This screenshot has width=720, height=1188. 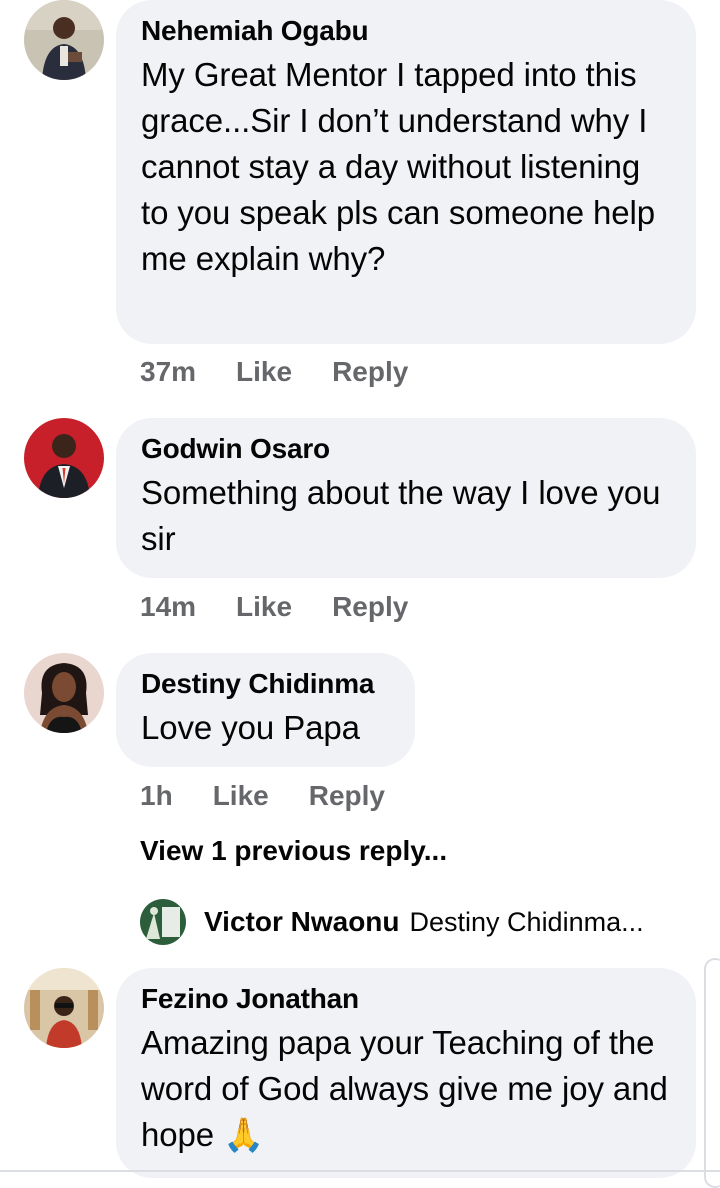 I want to click on timestamp: 37m, so click(x=168, y=372).